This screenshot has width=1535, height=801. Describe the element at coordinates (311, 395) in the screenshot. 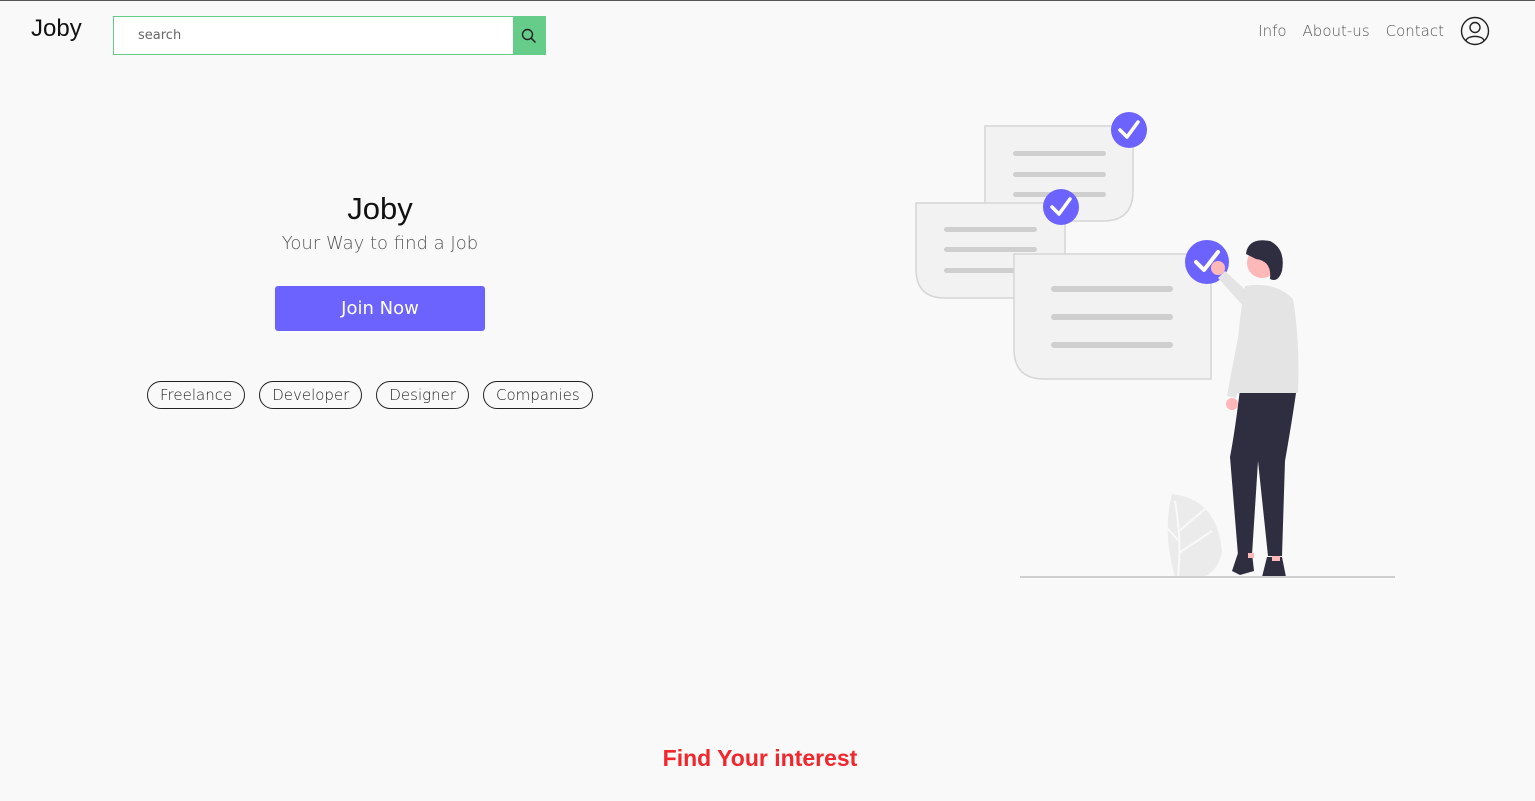

I see `tag-developer: Developer` at that location.